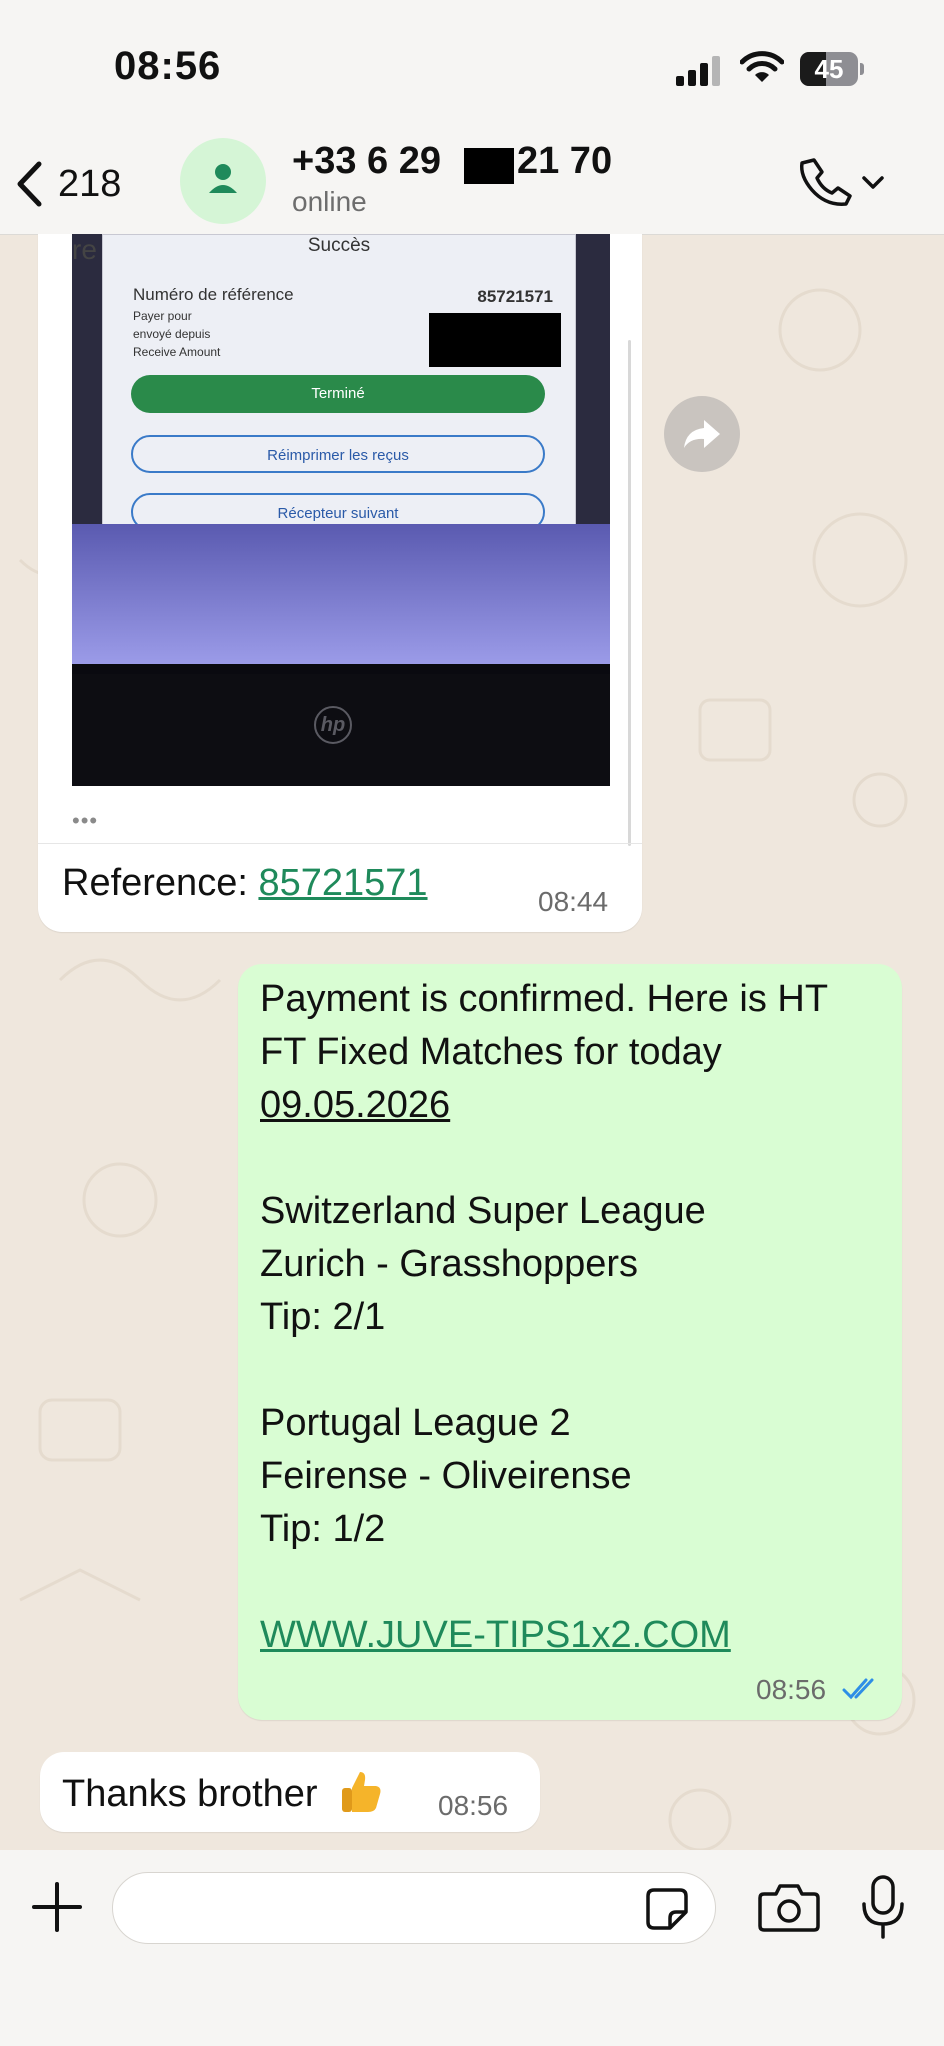 The width and height of the screenshot is (944, 2046). Describe the element at coordinates (489, 166) in the screenshot. I see `redaction-box` at that location.